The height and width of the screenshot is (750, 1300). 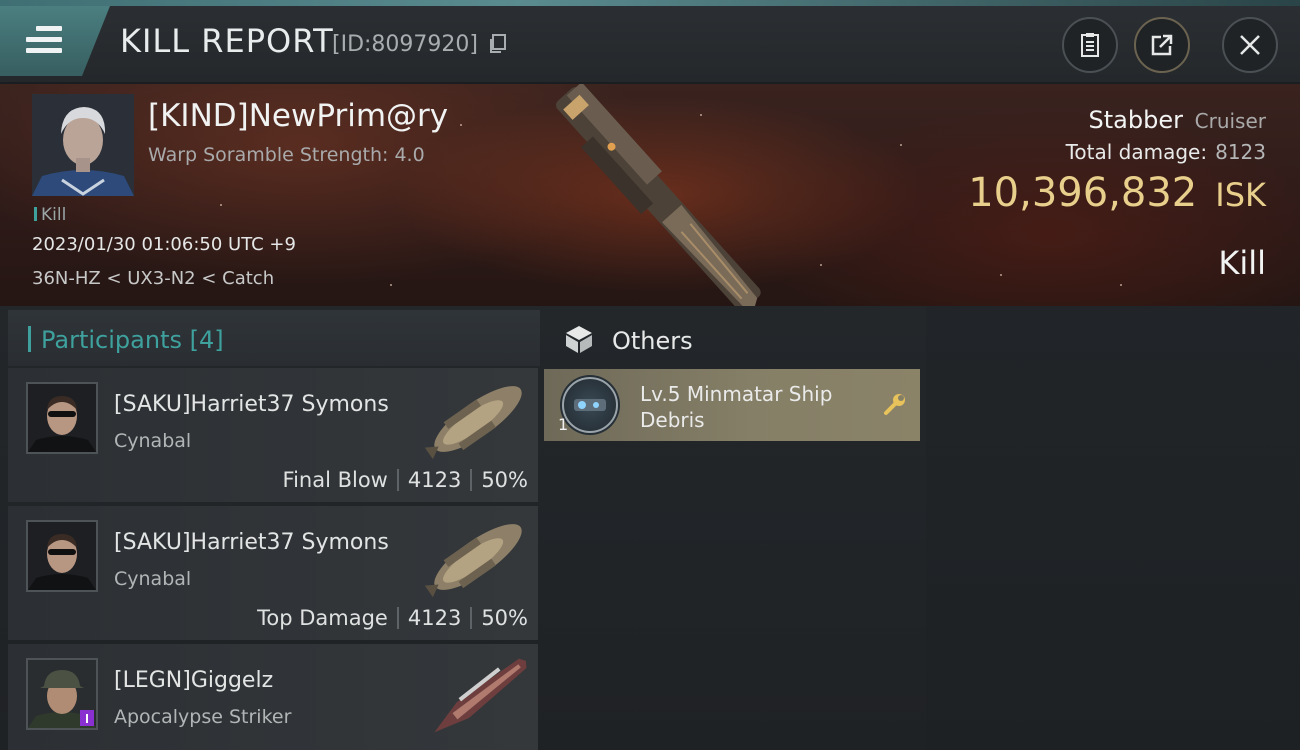 I want to click on kill-location: 36N-HZ < UX3-N2 < Catch, so click(x=153, y=278).